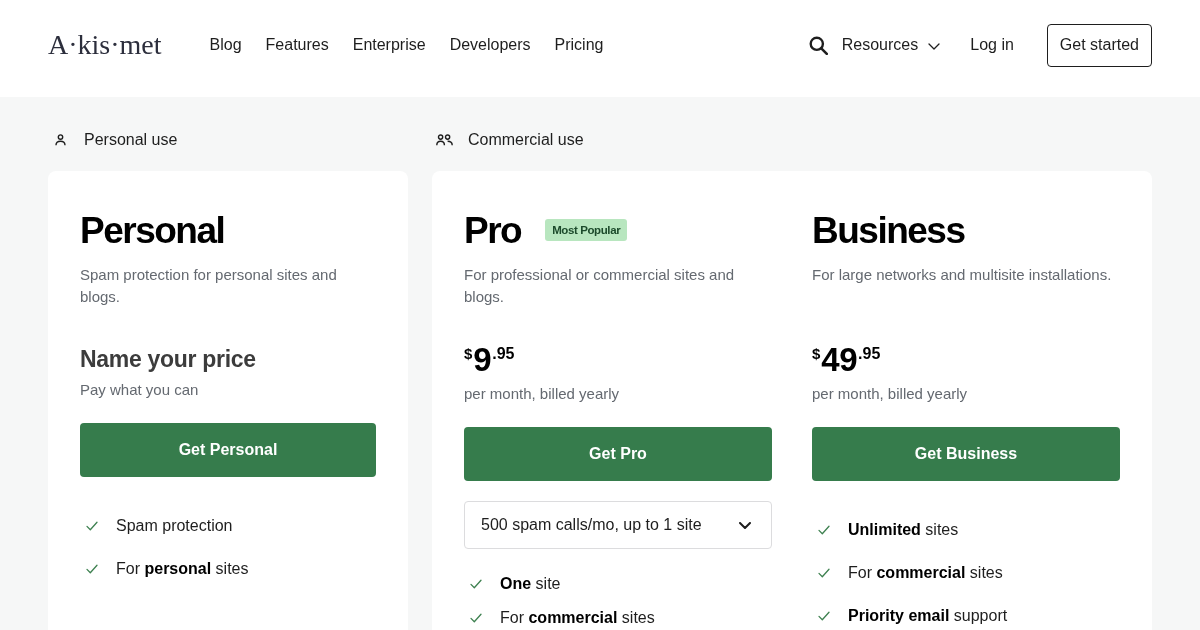 The image size is (1200, 630). What do you see at coordinates (928, 616) in the screenshot?
I see `feature-item: Priority email support` at bounding box center [928, 616].